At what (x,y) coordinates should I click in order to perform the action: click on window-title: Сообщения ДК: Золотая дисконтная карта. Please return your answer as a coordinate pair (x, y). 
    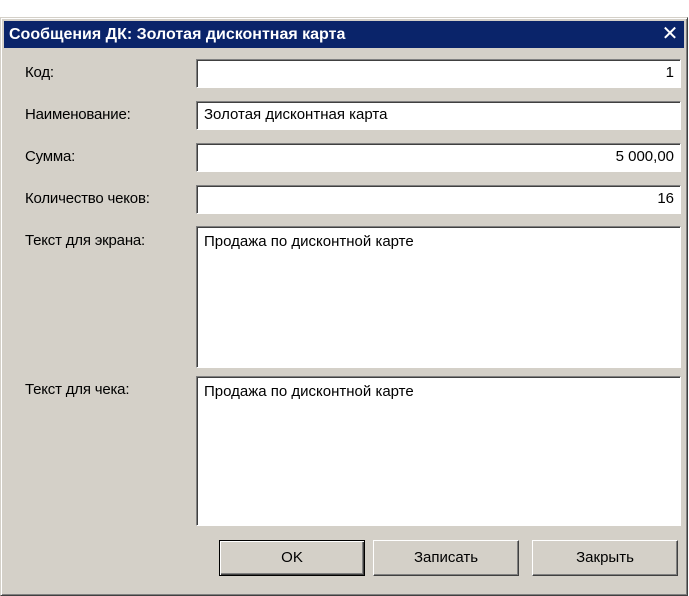
    Looking at the image, I should click on (177, 34).